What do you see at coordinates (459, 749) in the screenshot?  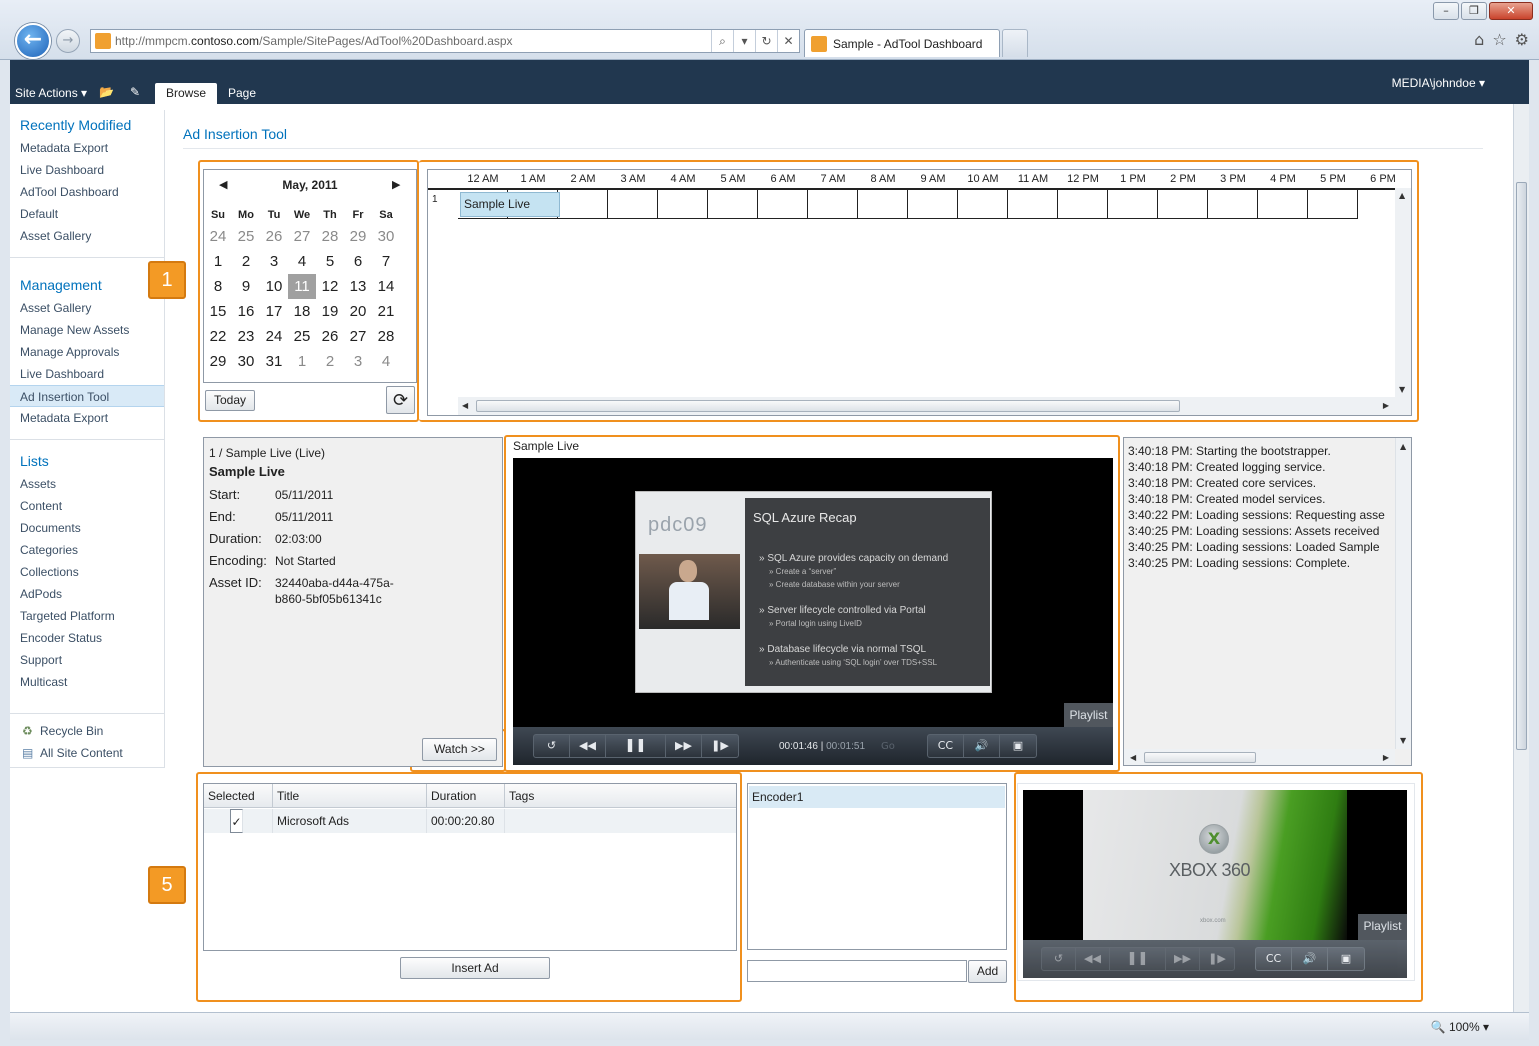 I see `watch-button: Watch >>` at bounding box center [459, 749].